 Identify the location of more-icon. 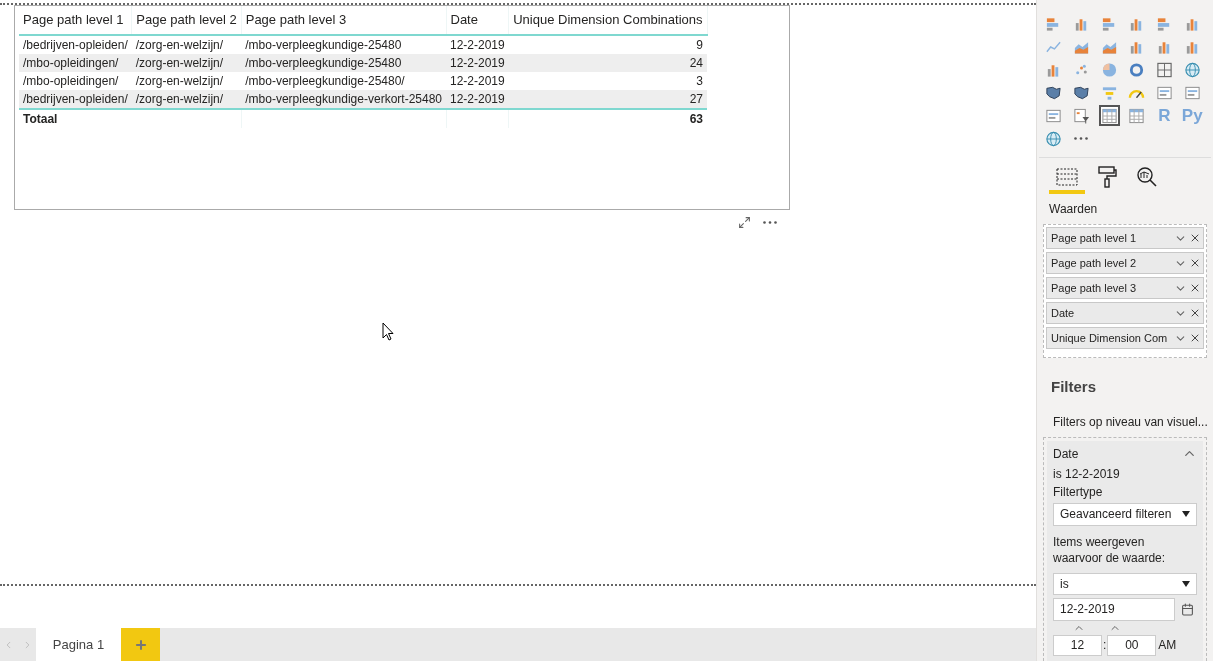
(1081, 138).